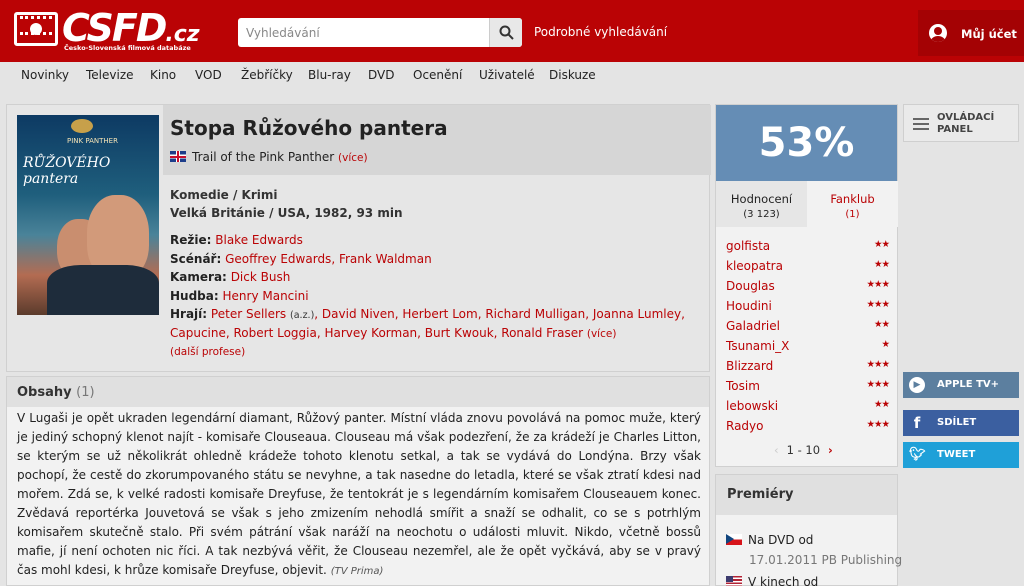 The width and height of the screenshot is (1024, 586). What do you see at coordinates (85, 392) in the screenshot?
I see `plot-count: (1)` at bounding box center [85, 392].